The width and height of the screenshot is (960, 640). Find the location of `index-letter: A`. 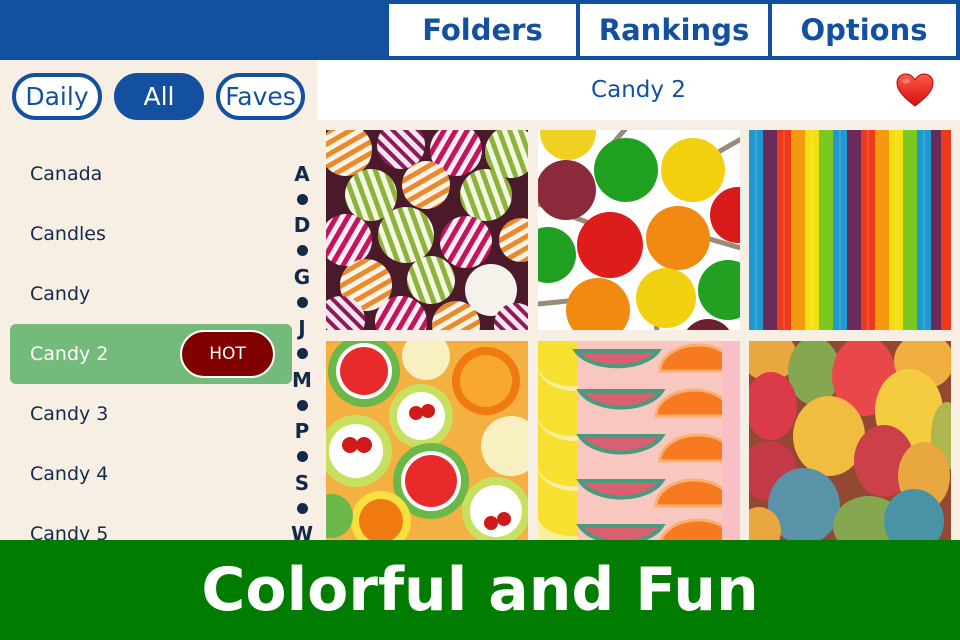

index-letter: A is located at coordinates (302, 174).